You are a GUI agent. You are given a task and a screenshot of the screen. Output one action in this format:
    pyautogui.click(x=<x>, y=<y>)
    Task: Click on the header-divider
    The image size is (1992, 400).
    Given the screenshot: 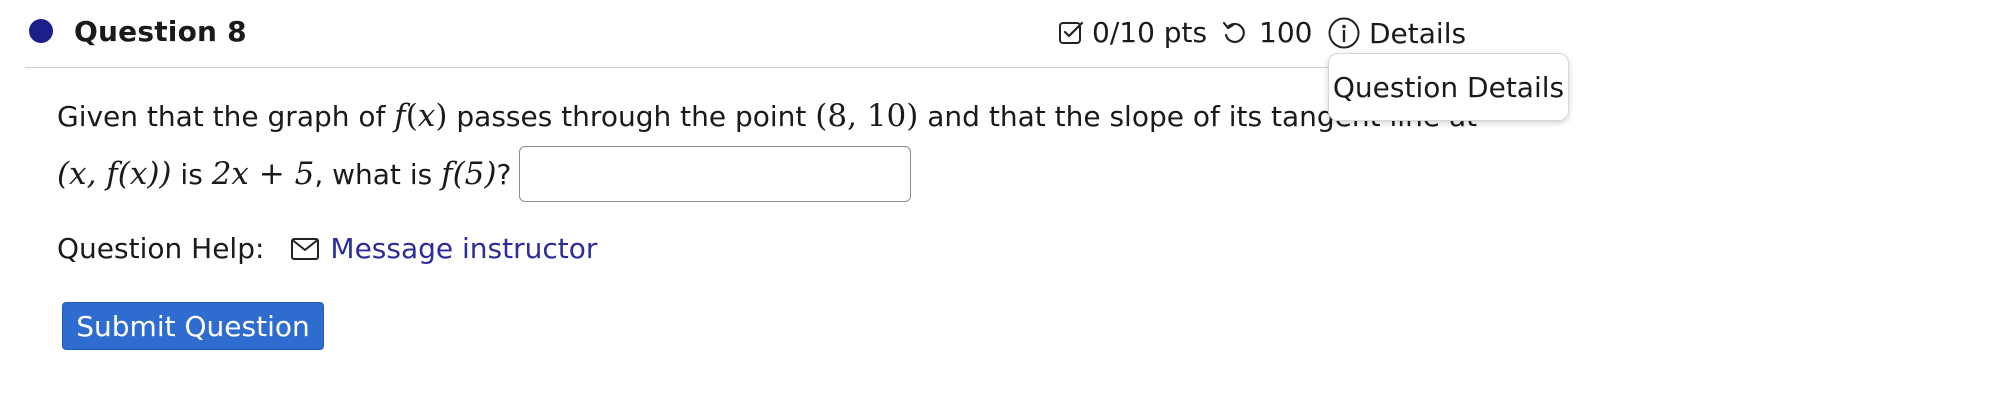 What is the action you would take?
    pyautogui.click(x=700, y=67)
    